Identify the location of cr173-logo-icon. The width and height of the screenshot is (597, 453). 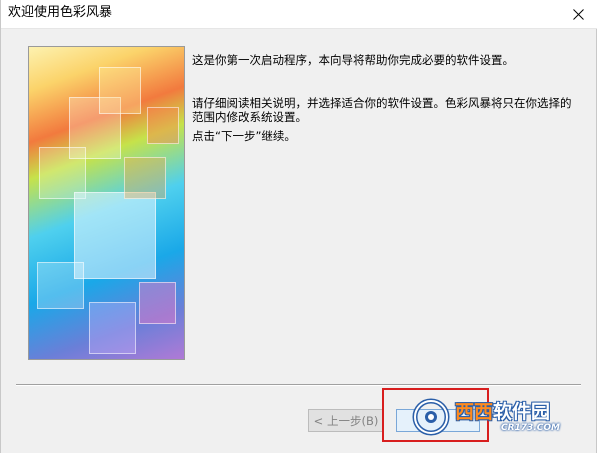
(431, 417).